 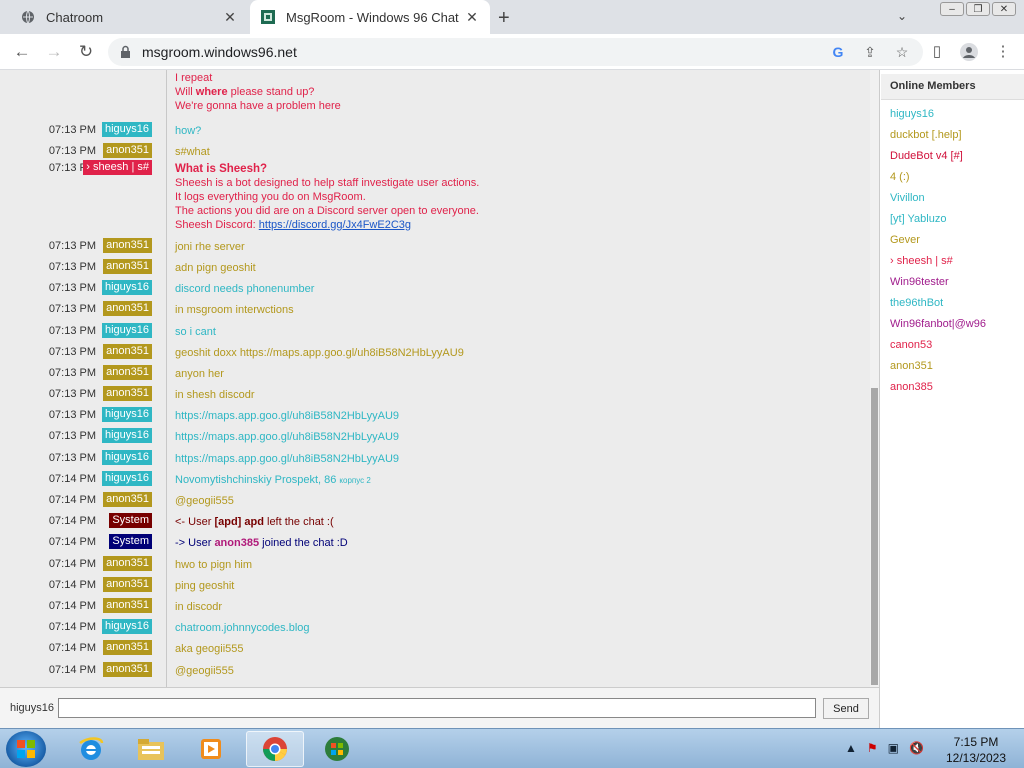 I want to click on username-badge: › sheesh | s#, so click(x=117, y=167).